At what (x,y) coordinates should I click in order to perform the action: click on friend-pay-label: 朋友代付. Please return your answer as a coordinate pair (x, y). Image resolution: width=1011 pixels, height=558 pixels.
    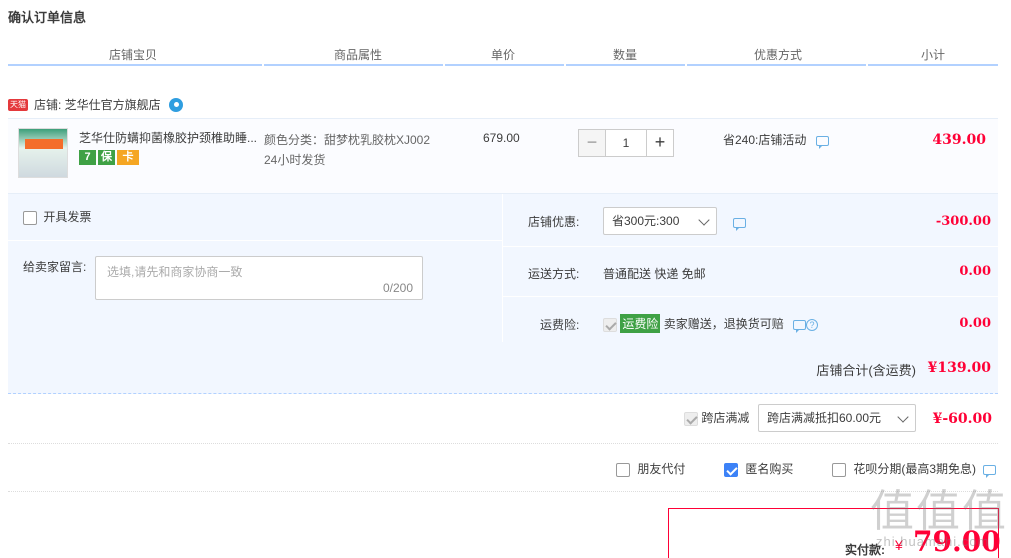
    Looking at the image, I should click on (661, 469).